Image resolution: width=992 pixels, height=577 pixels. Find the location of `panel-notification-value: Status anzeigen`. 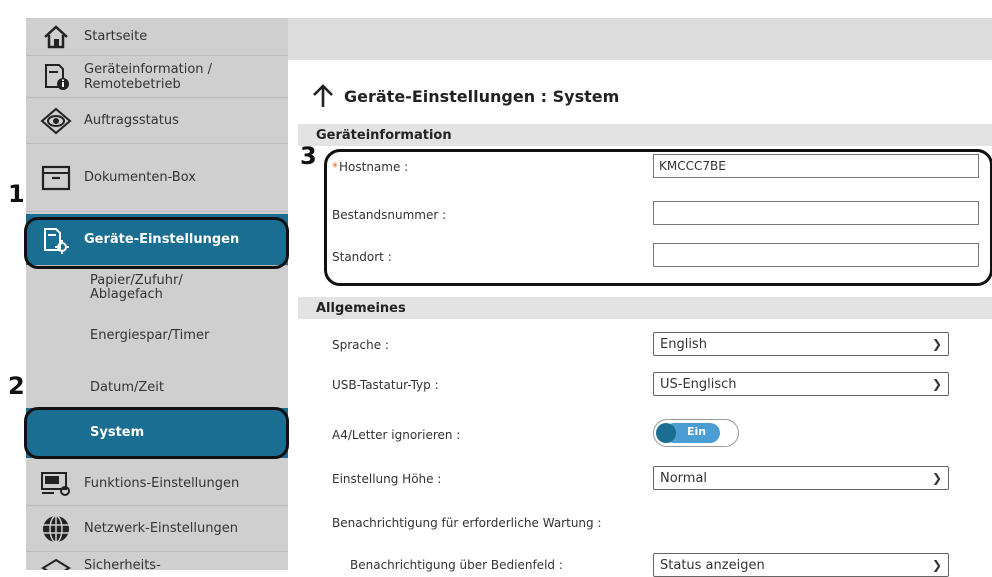

panel-notification-value: Status anzeigen is located at coordinates (712, 565).